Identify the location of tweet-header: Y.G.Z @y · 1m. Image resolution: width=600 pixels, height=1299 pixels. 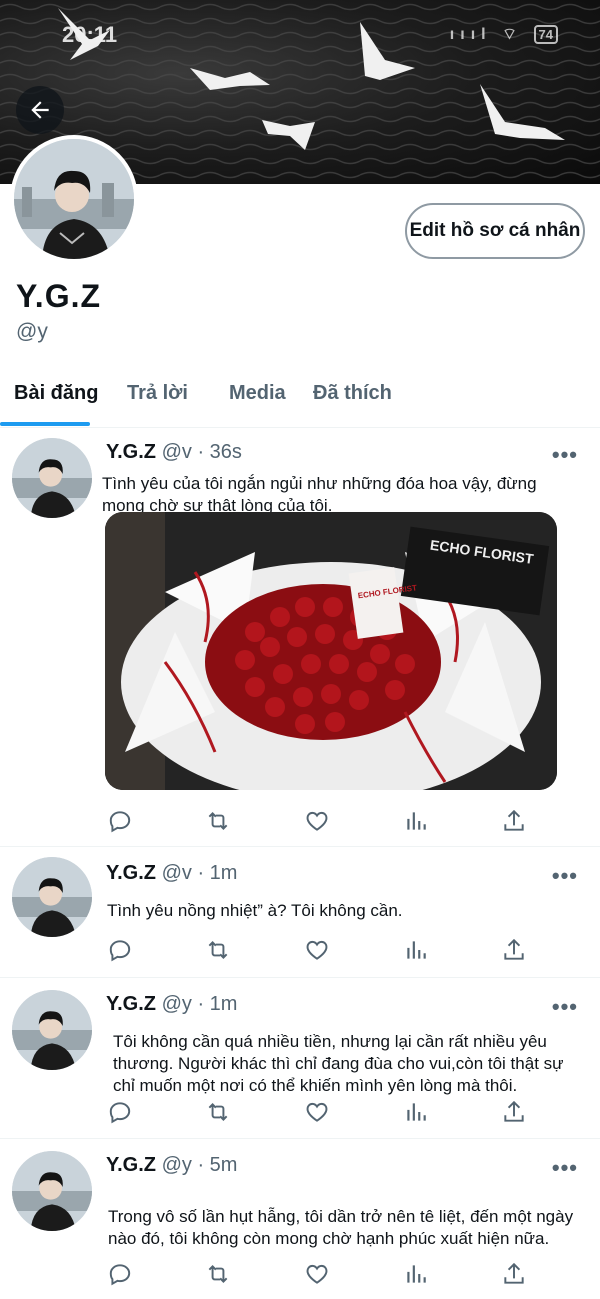
(171, 1004).